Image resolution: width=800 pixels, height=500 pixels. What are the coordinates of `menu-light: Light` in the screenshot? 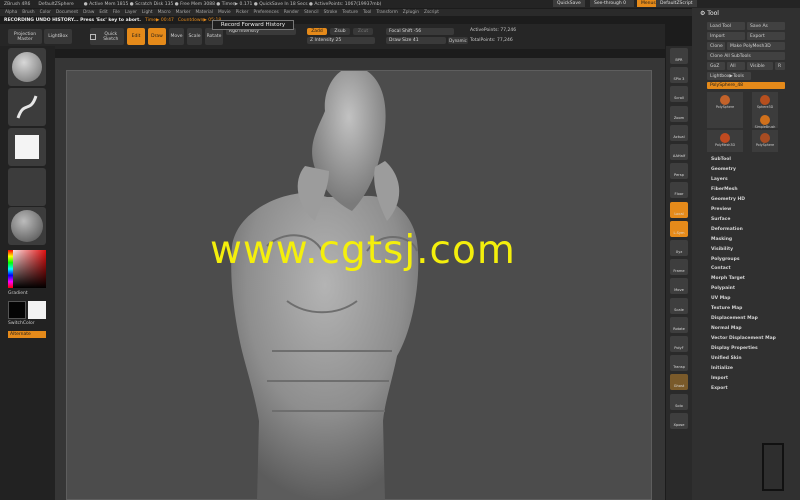 It's located at (147, 12).